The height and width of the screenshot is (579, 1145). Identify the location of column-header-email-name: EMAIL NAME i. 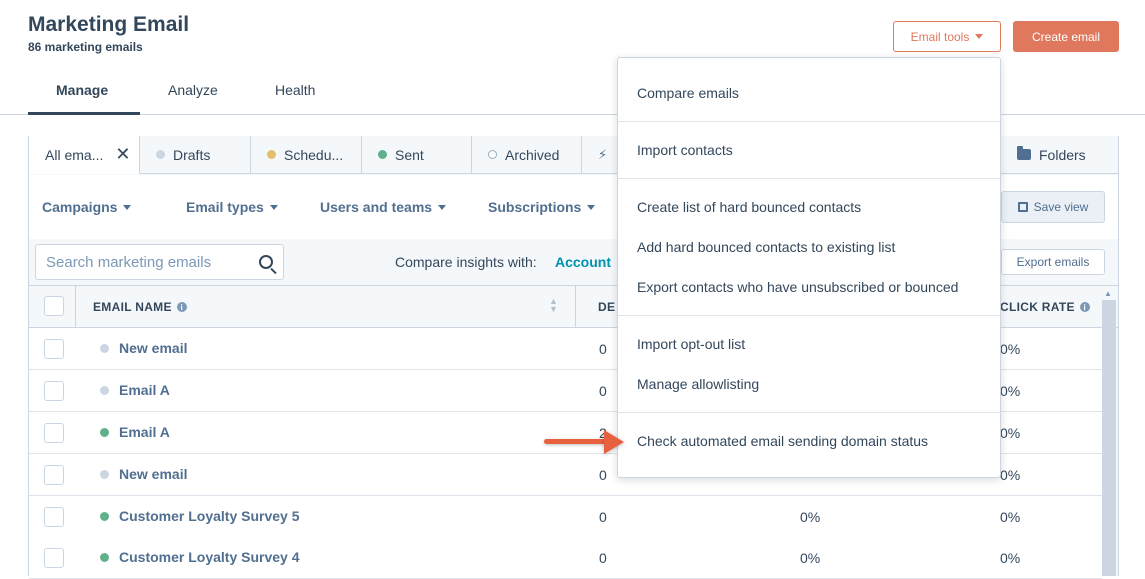
(140, 307).